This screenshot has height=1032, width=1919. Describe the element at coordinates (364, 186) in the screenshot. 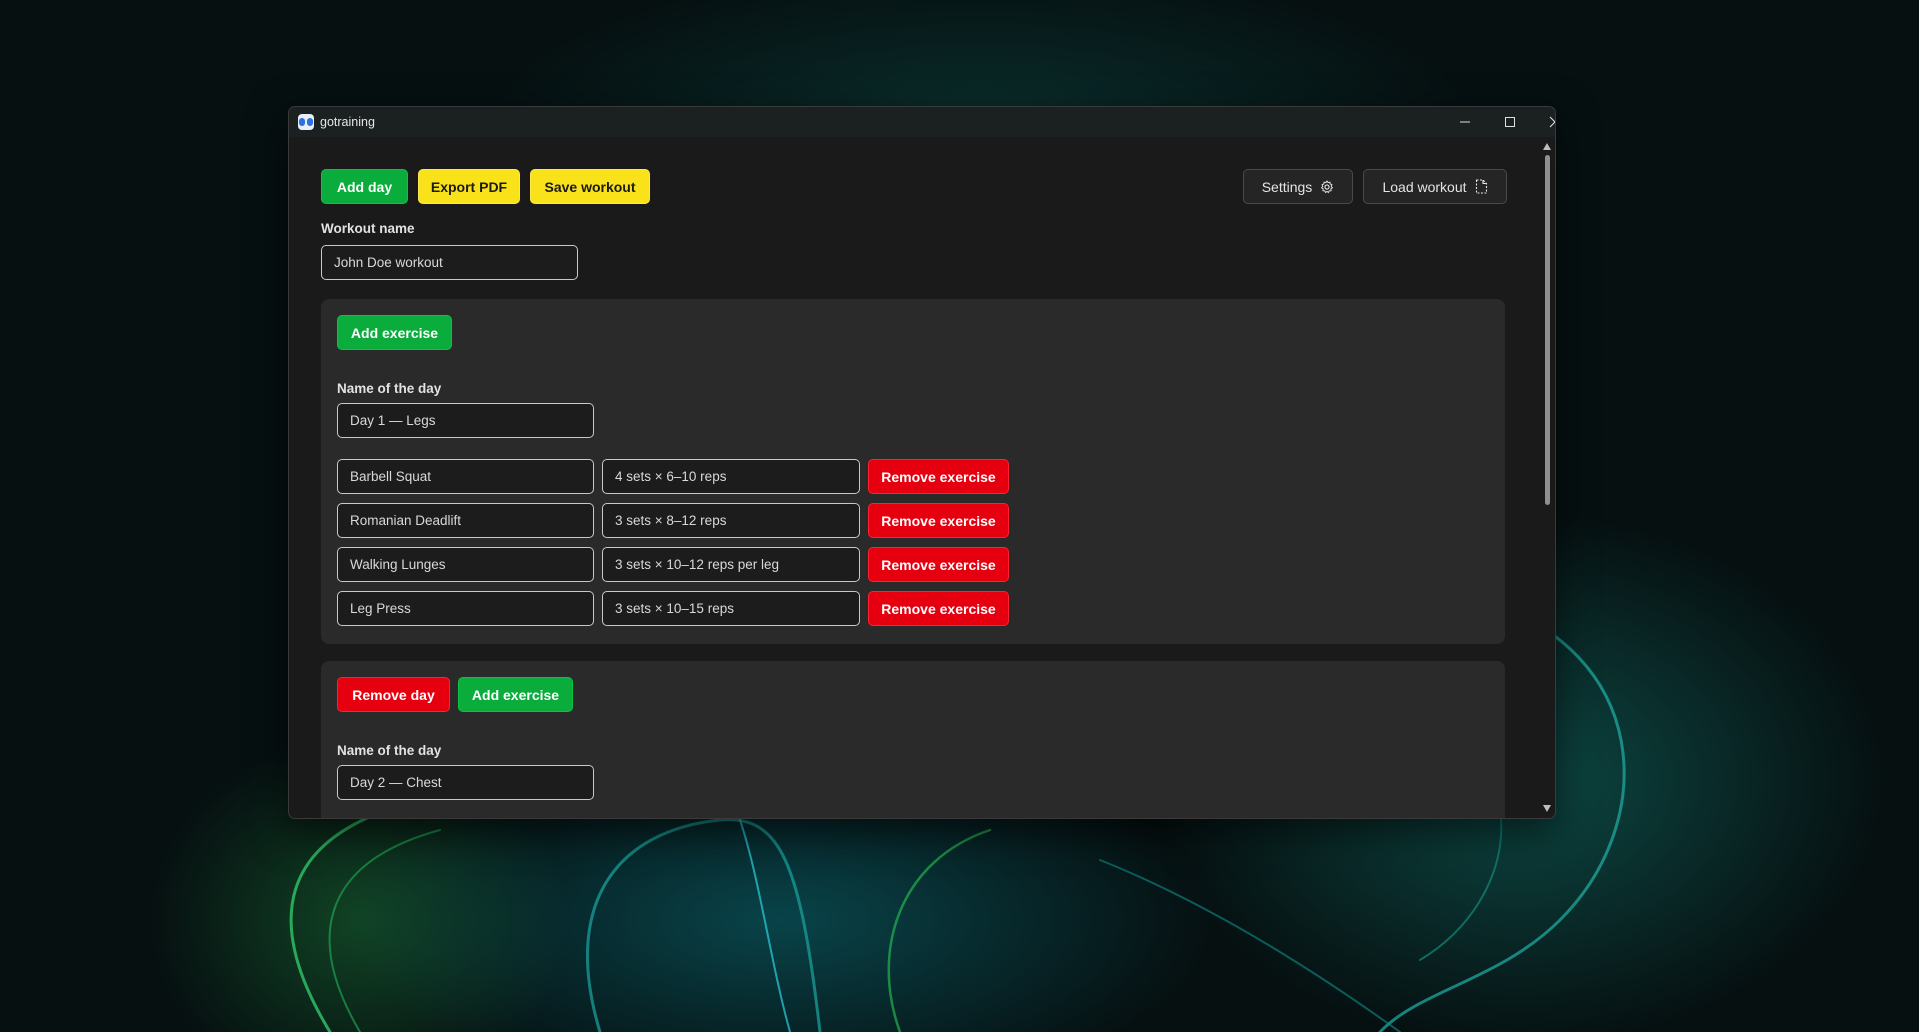

I see `add-day-button: Add day` at that location.